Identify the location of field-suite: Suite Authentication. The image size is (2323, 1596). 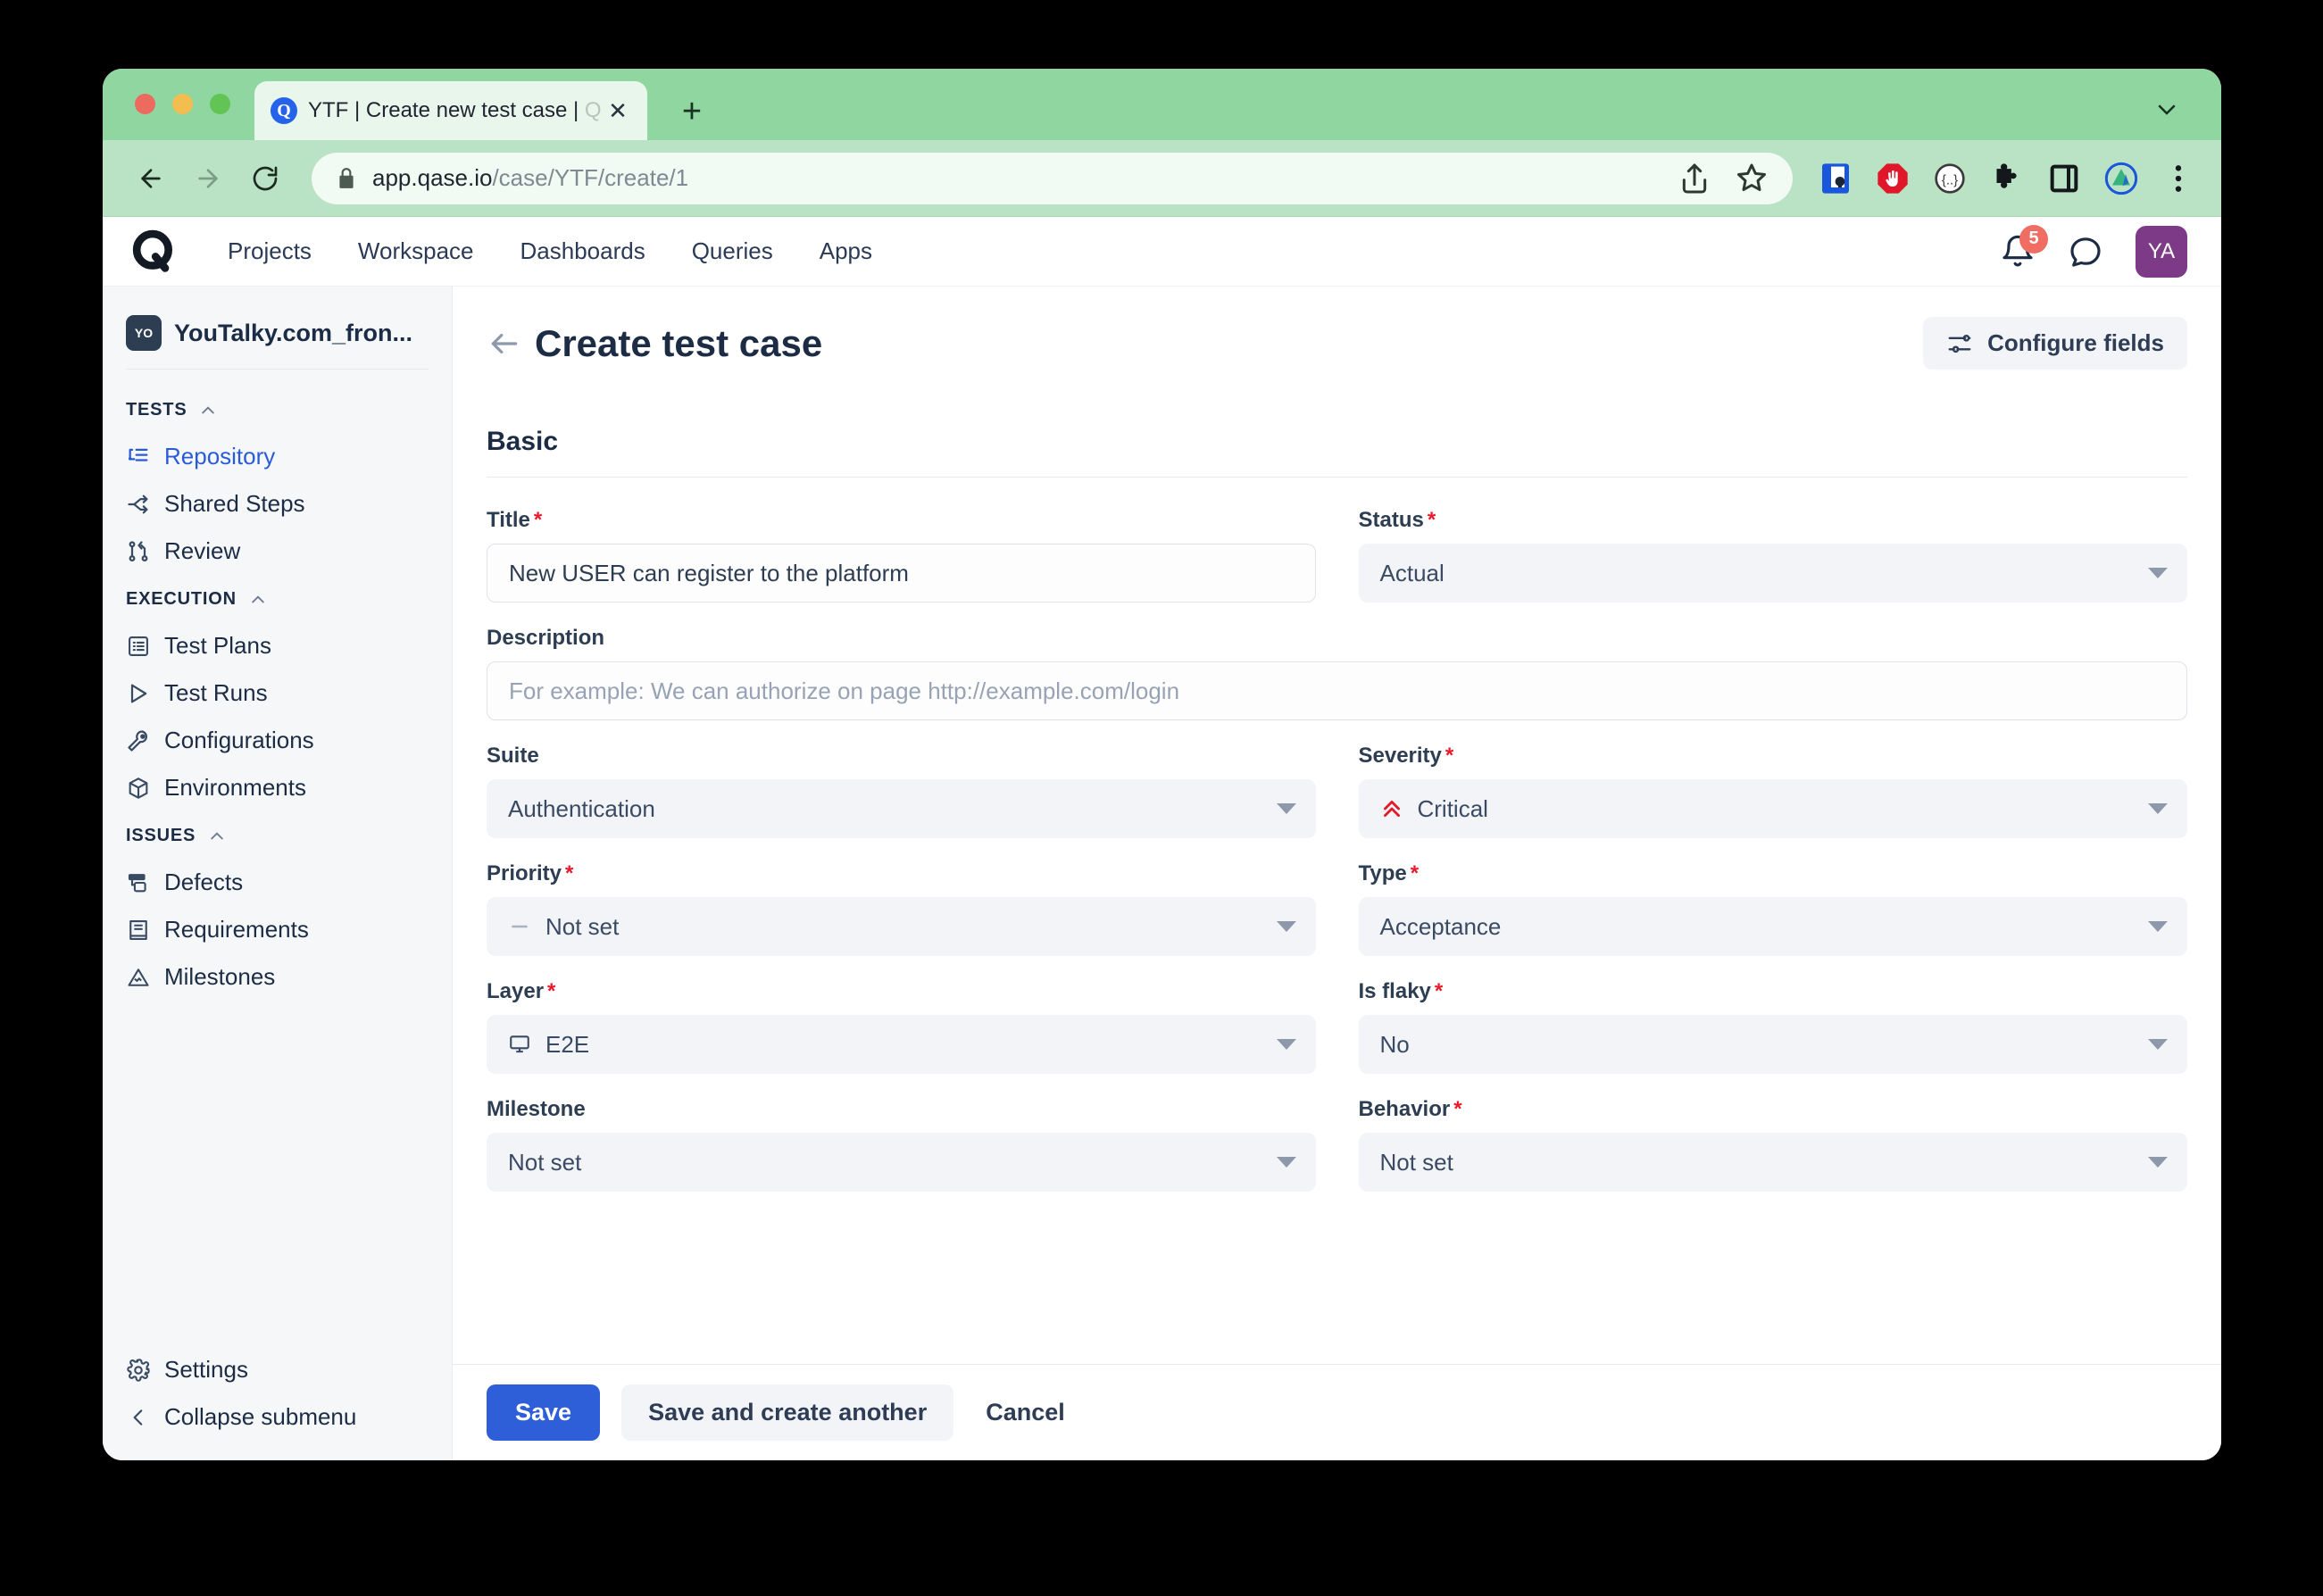
(901, 791).